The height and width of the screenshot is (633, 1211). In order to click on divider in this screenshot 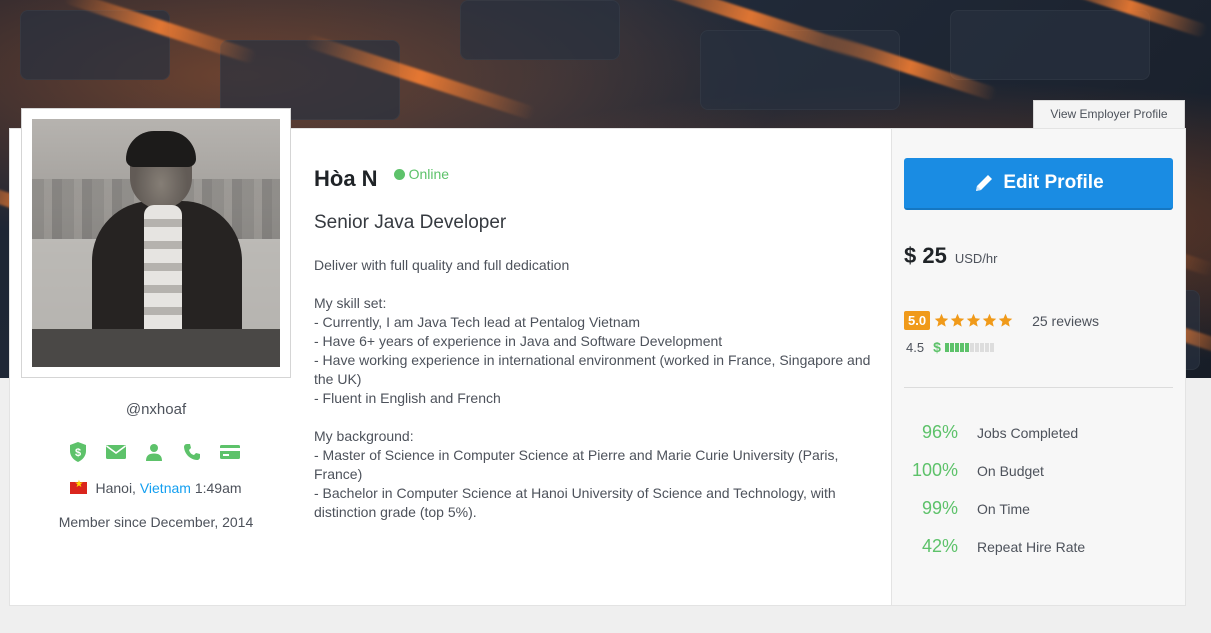, I will do `click(1038, 387)`.